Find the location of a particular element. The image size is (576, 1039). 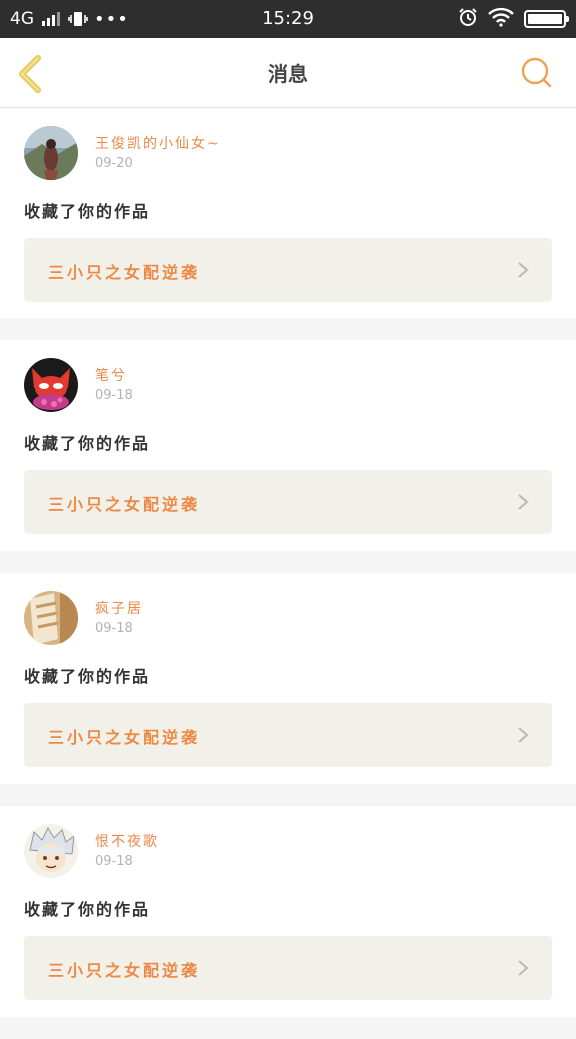

vibrate-icon is located at coordinates (78, 19).